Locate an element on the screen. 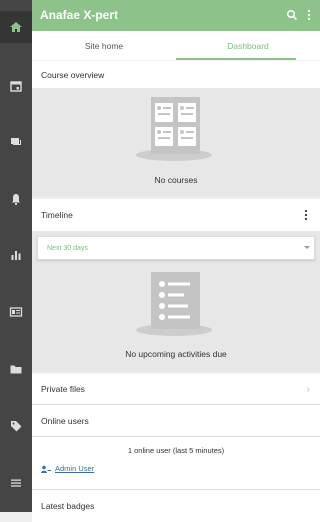  online-user-name: Admin User is located at coordinates (75, 468).